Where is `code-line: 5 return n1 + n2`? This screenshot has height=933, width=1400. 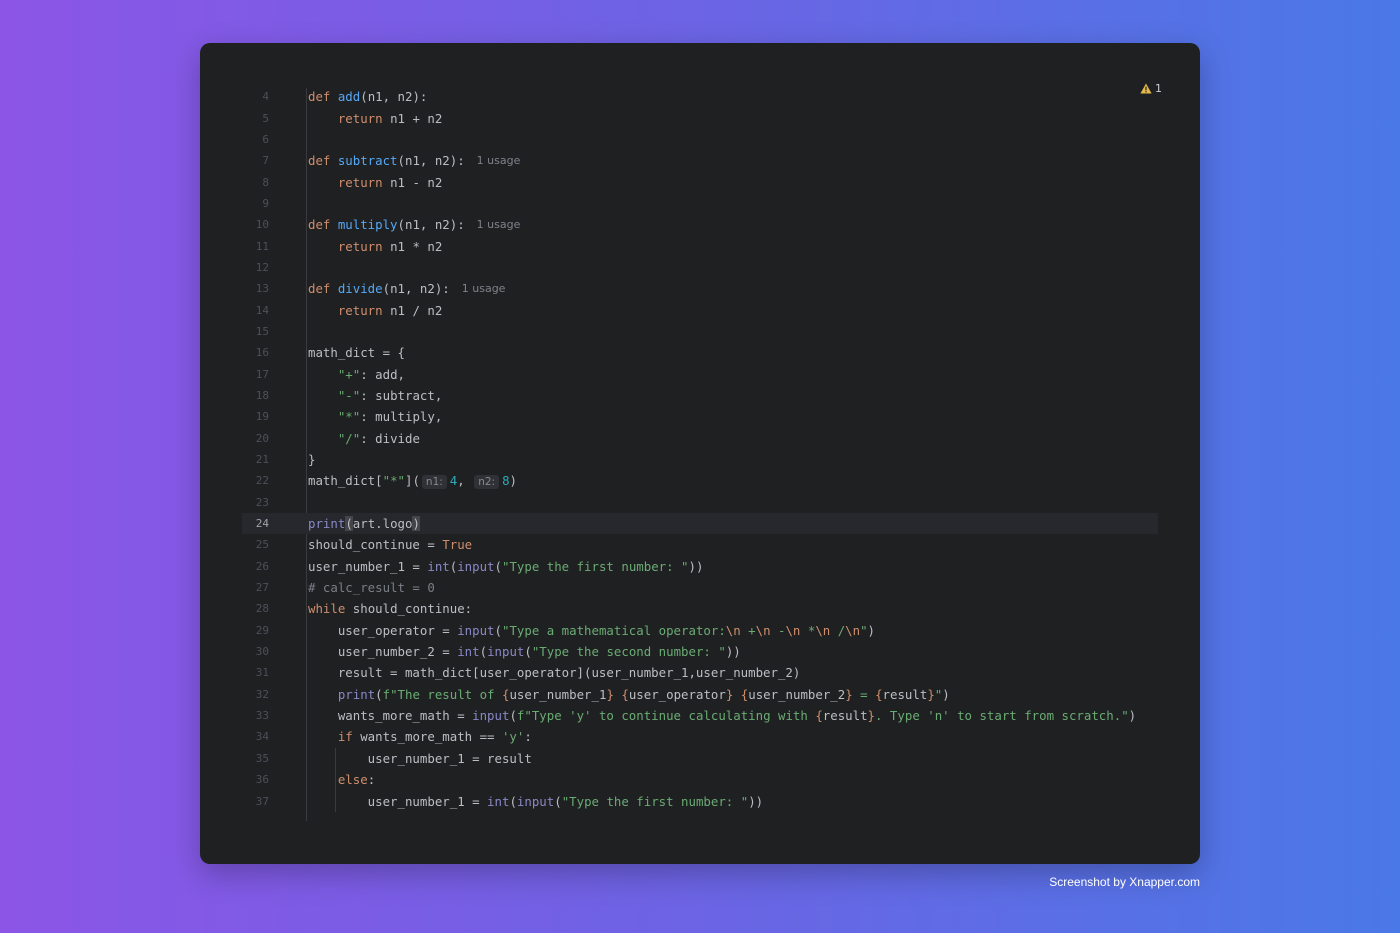 code-line: 5 return n1 + n2 is located at coordinates (700, 117).